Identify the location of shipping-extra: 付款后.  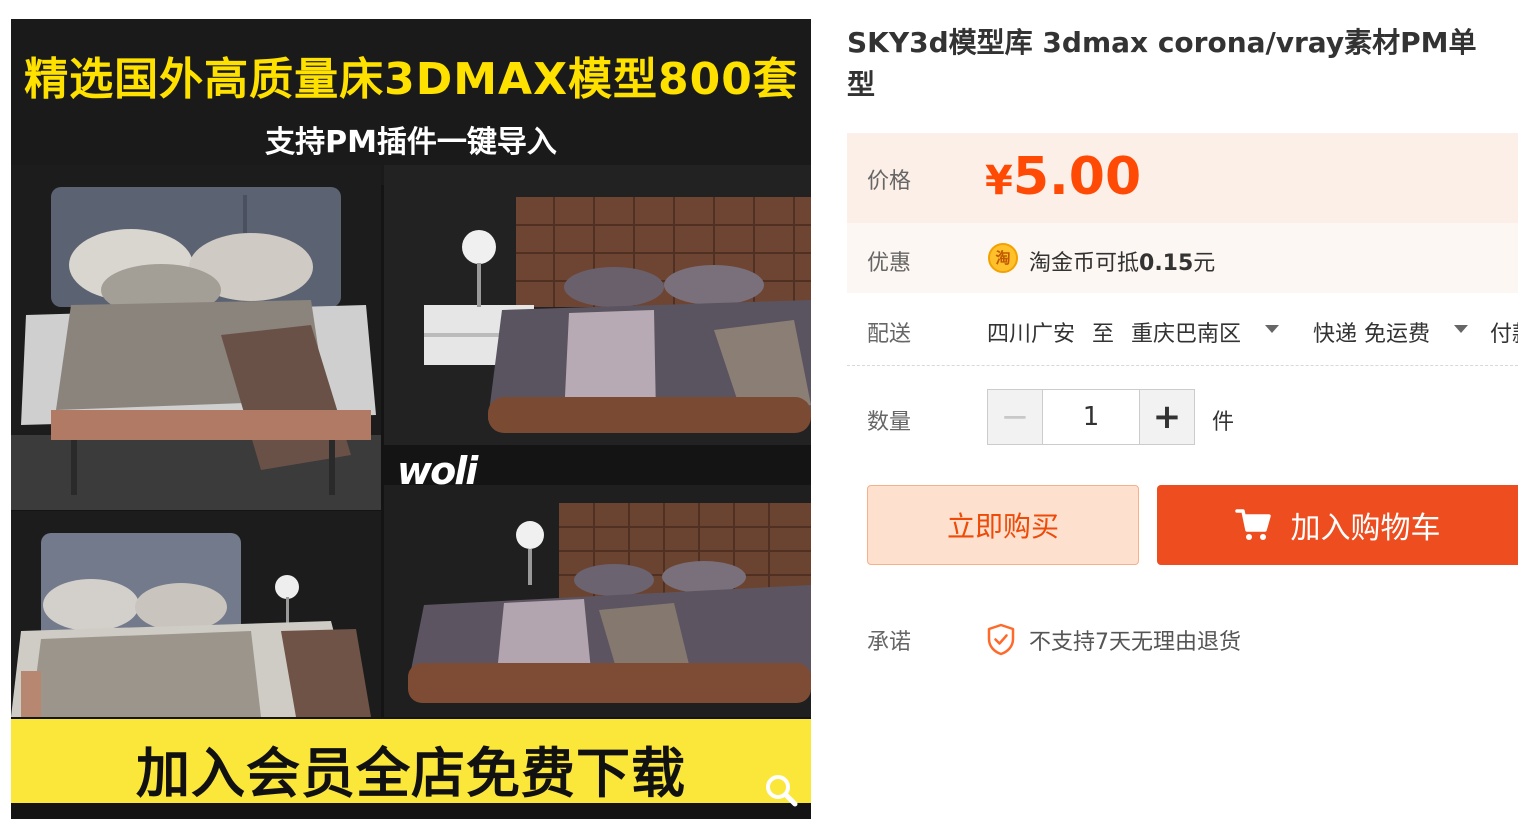
(1504, 334).